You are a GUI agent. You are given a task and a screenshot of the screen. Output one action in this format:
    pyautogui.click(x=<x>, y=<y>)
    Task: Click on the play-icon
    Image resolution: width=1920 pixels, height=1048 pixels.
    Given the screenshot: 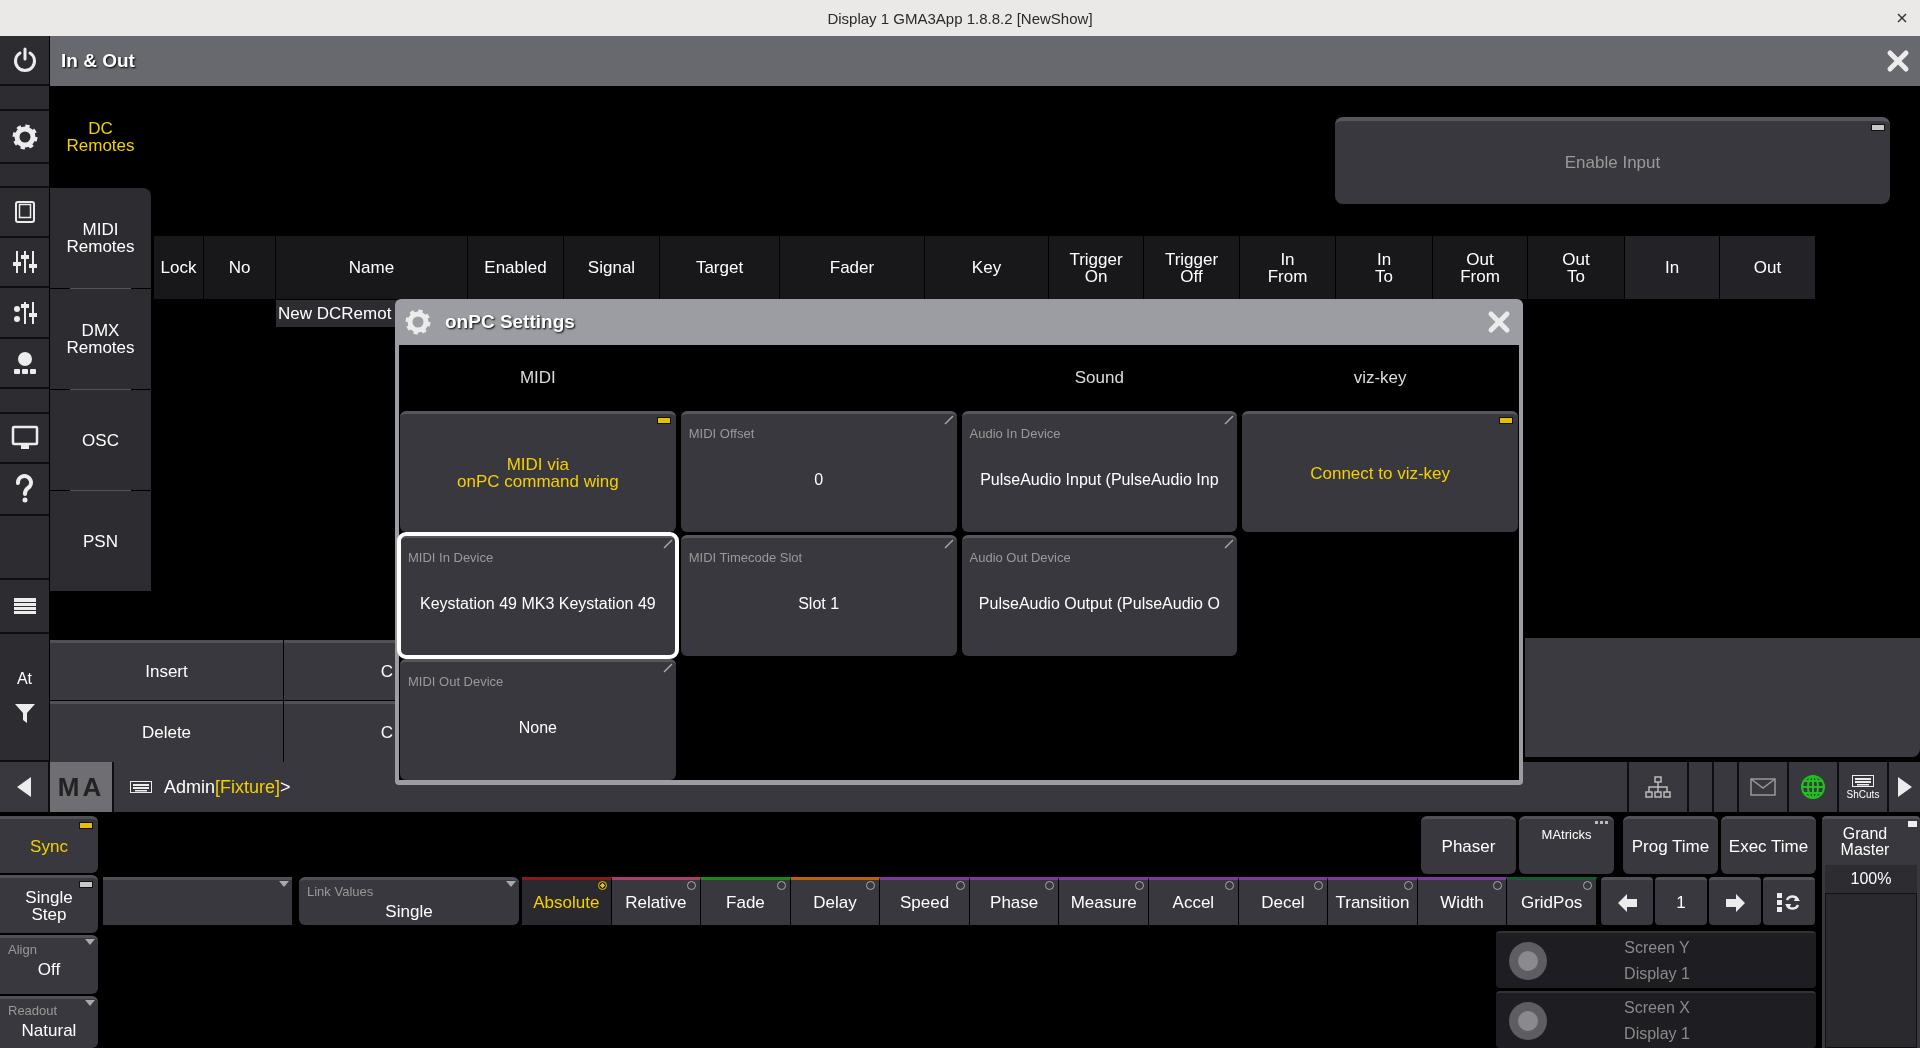 What is the action you would take?
    pyautogui.click(x=1904, y=787)
    